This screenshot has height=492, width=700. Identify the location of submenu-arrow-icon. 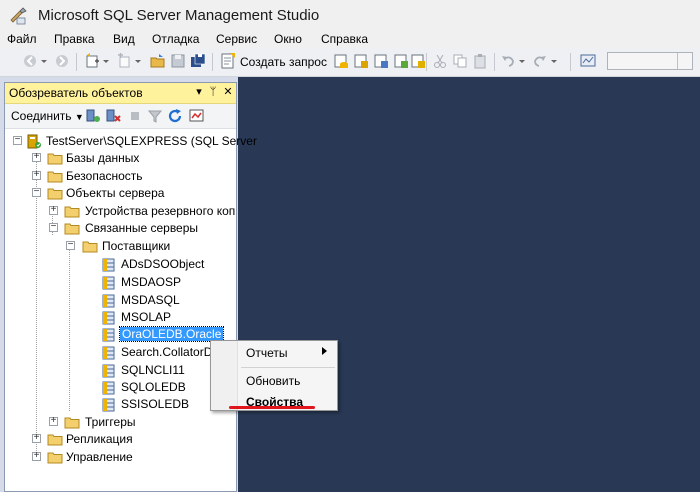
(324, 351).